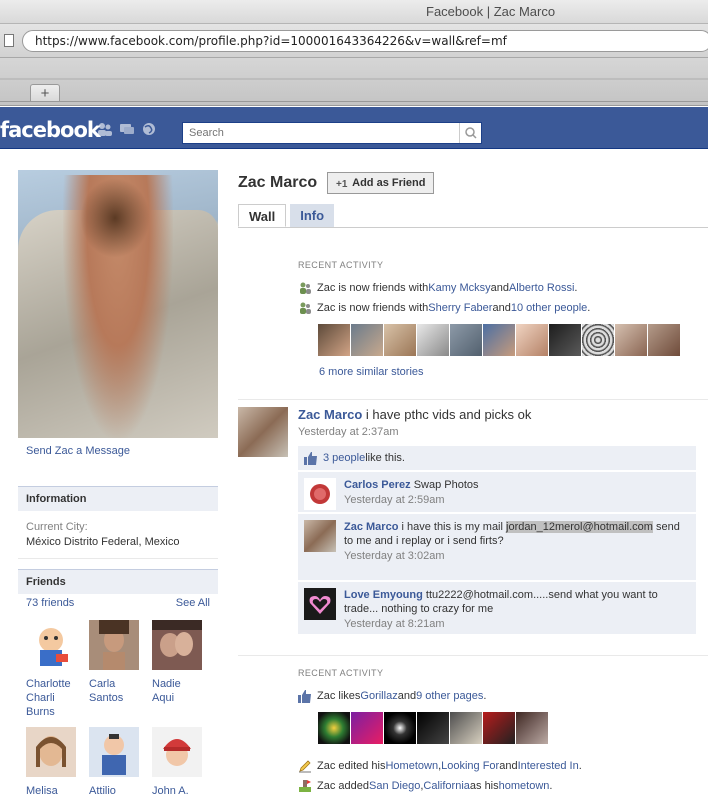  Describe the element at coordinates (149, 129) in the screenshot. I see `notifications-globe-icon` at that location.